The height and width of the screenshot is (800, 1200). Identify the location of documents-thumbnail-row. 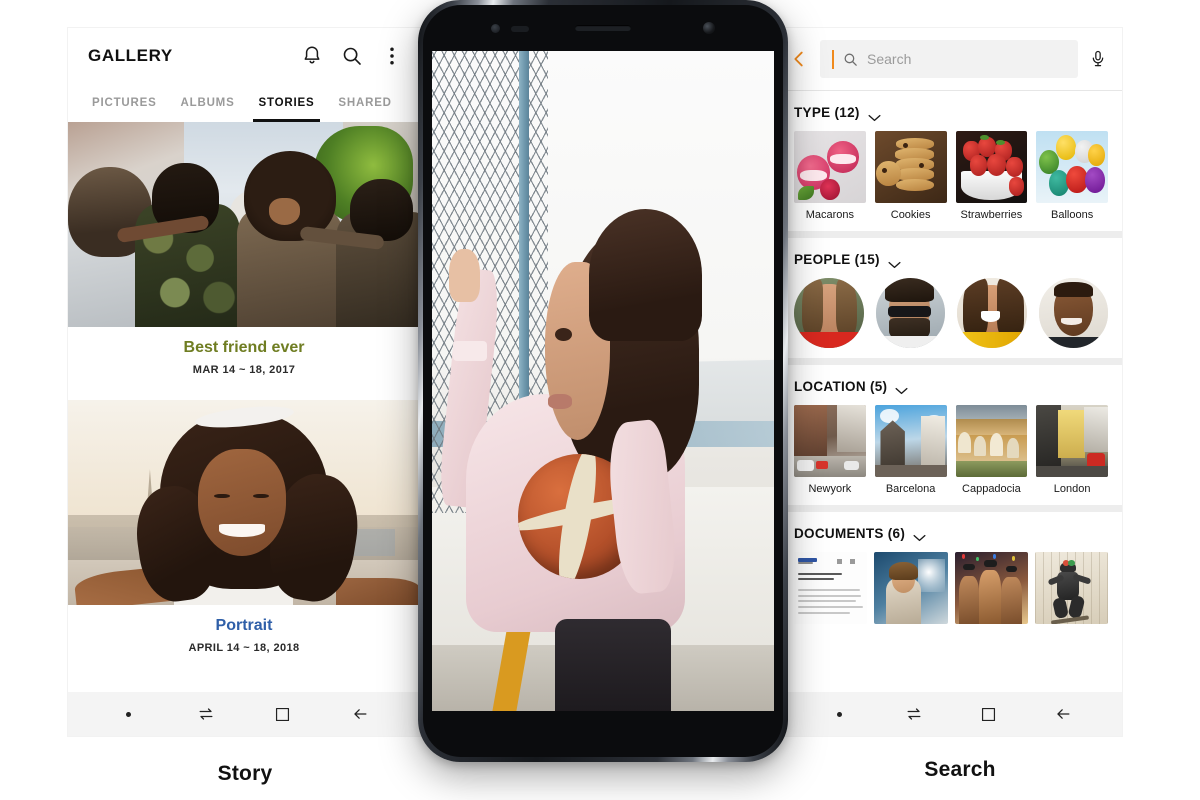
(951, 587).